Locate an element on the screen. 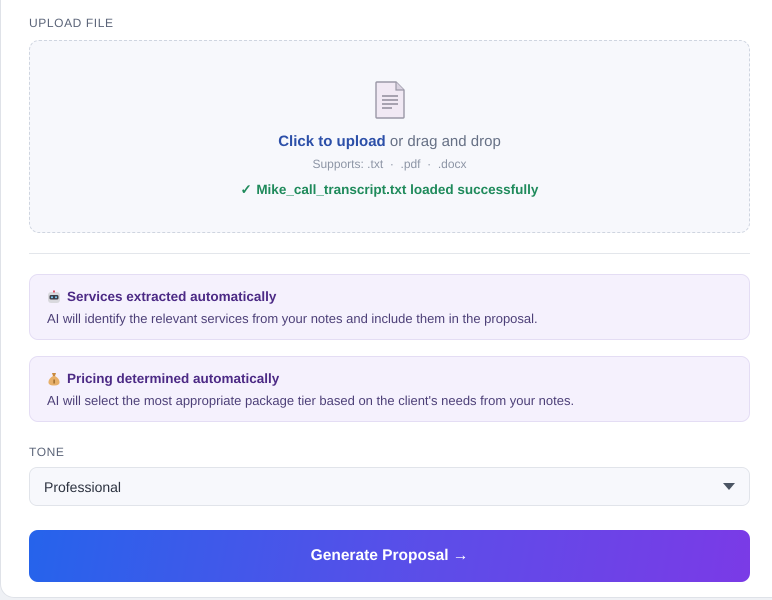  upload-instructions: Click to upload or drag and drop is located at coordinates (389, 142).